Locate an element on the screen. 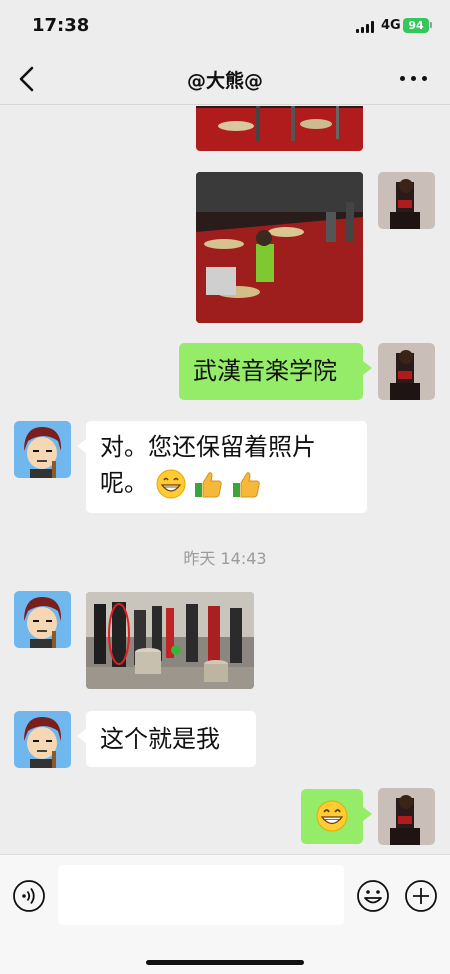 The width and height of the screenshot is (450, 974). network-type: 4G is located at coordinates (391, 25).